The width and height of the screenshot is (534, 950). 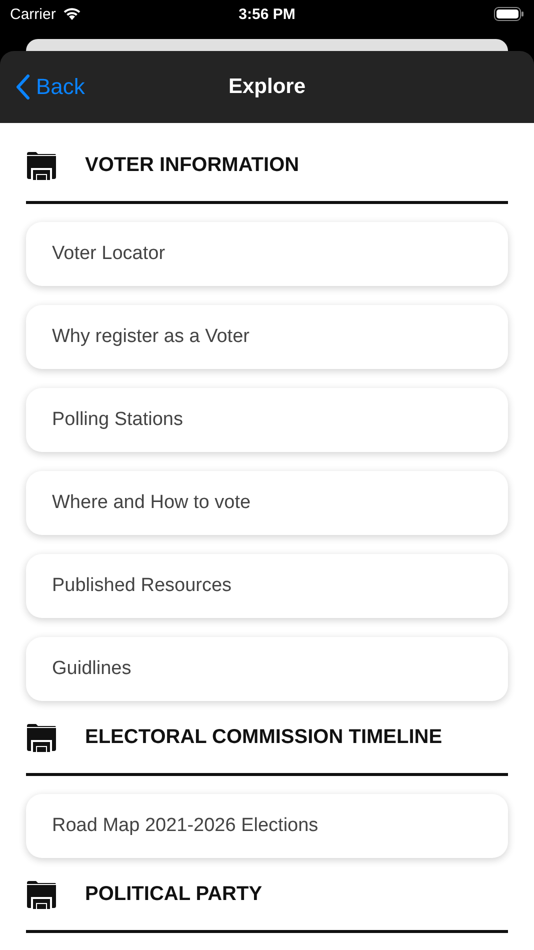 I want to click on battery-icon, so click(x=509, y=14).